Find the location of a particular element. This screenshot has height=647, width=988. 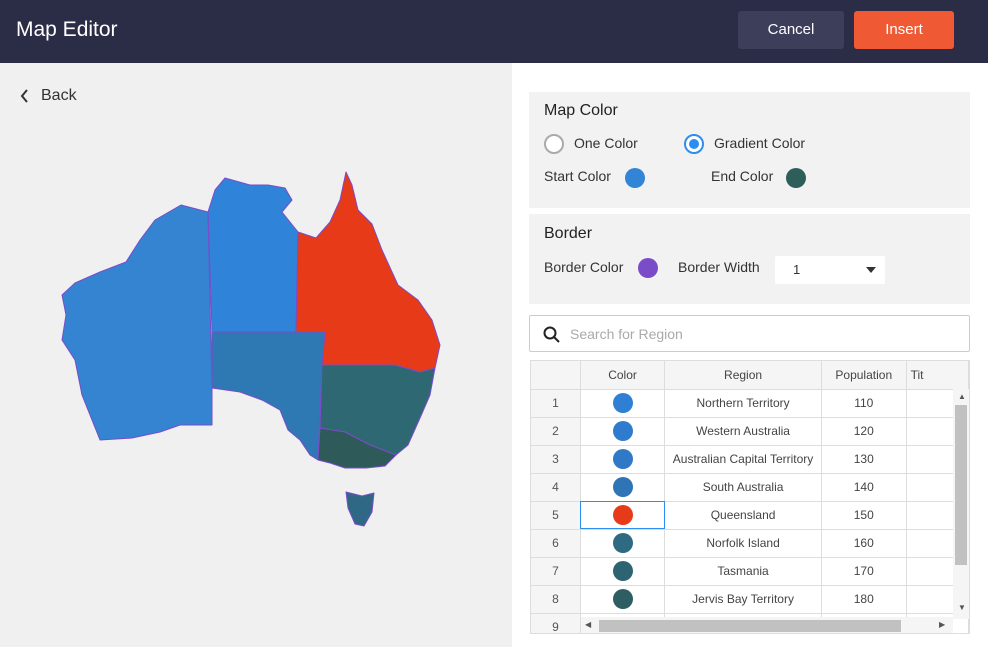

column-header-title: Tit is located at coordinates (937, 375).